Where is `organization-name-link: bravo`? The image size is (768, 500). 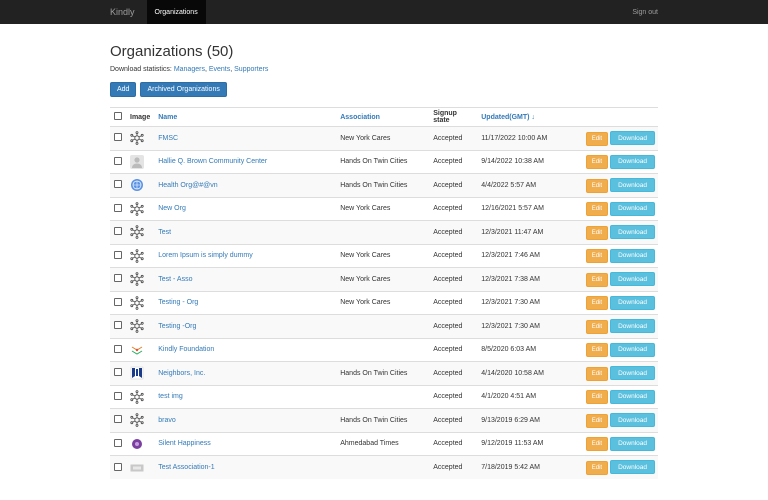
organization-name-link: bravo is located at coordinates (167, 420).